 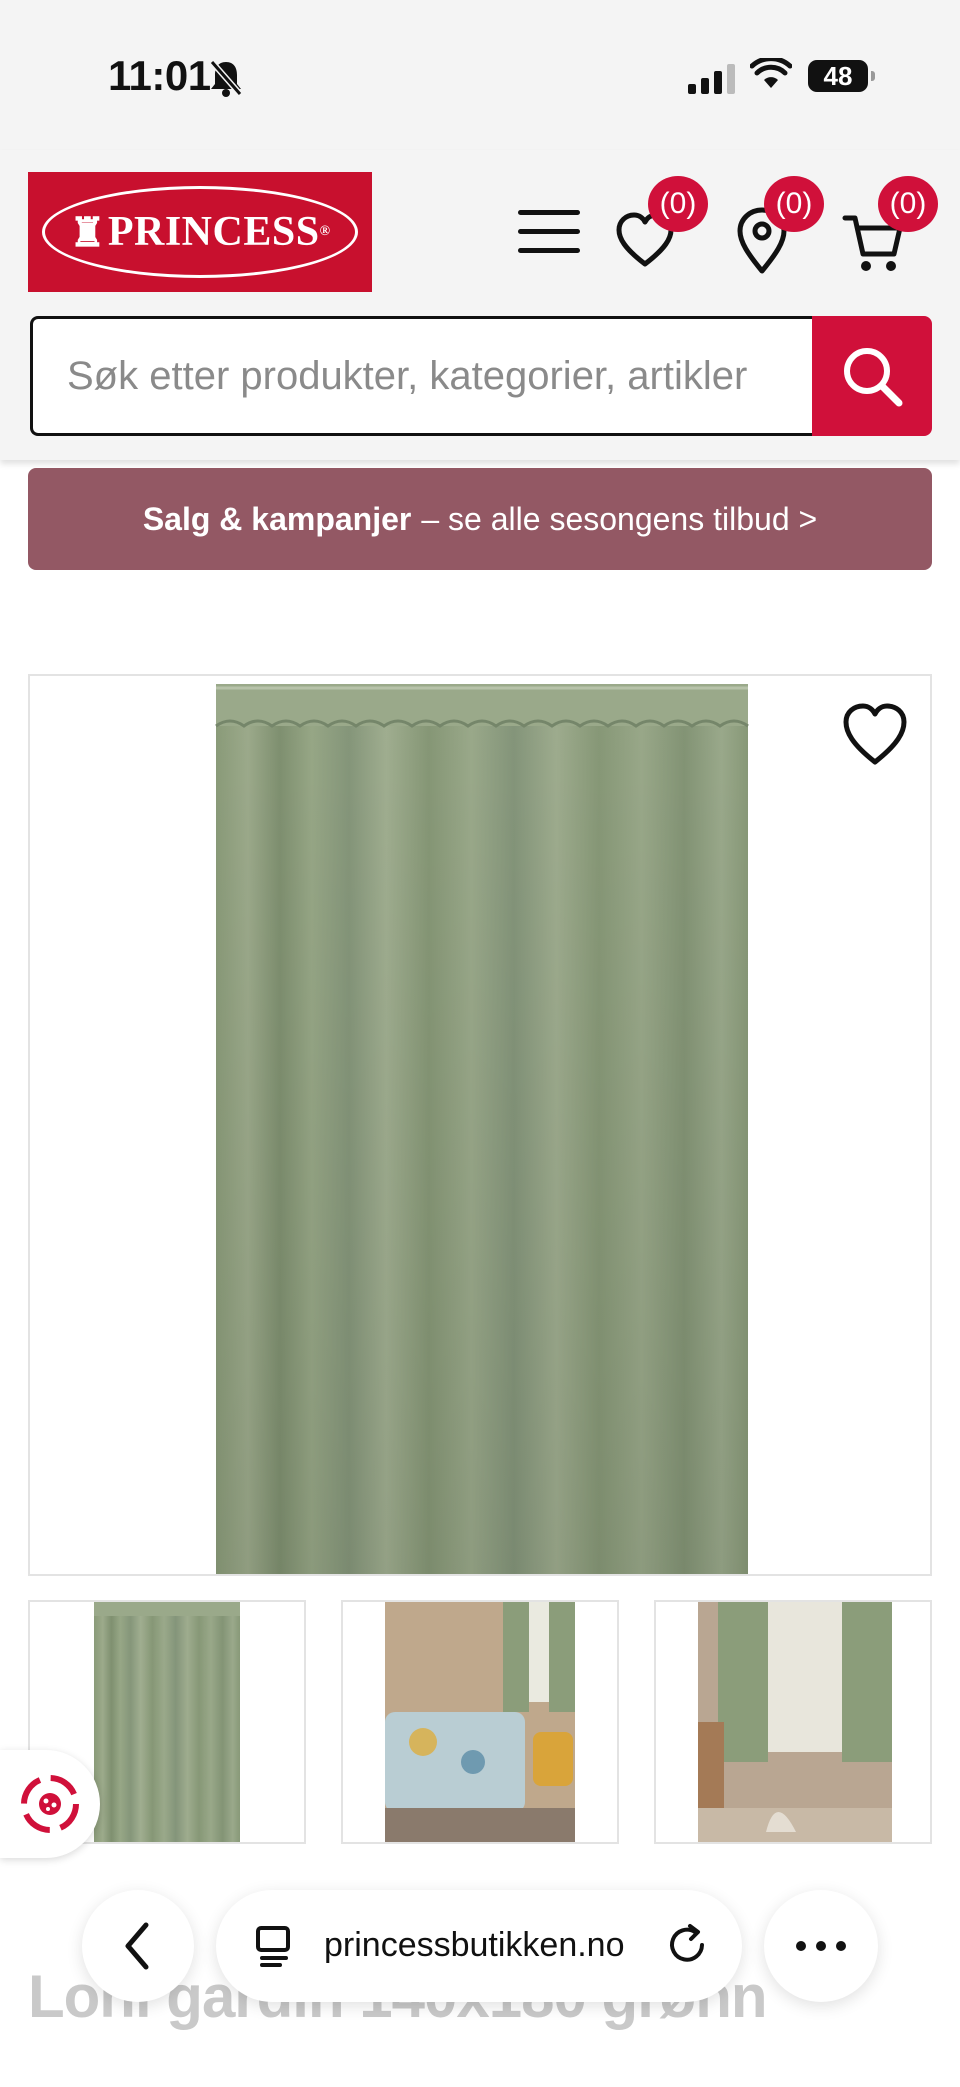 What do you see at coordinates (687, 1945) in the screenshot?
I see `reload-icon` at bounding box center [687, 1945].